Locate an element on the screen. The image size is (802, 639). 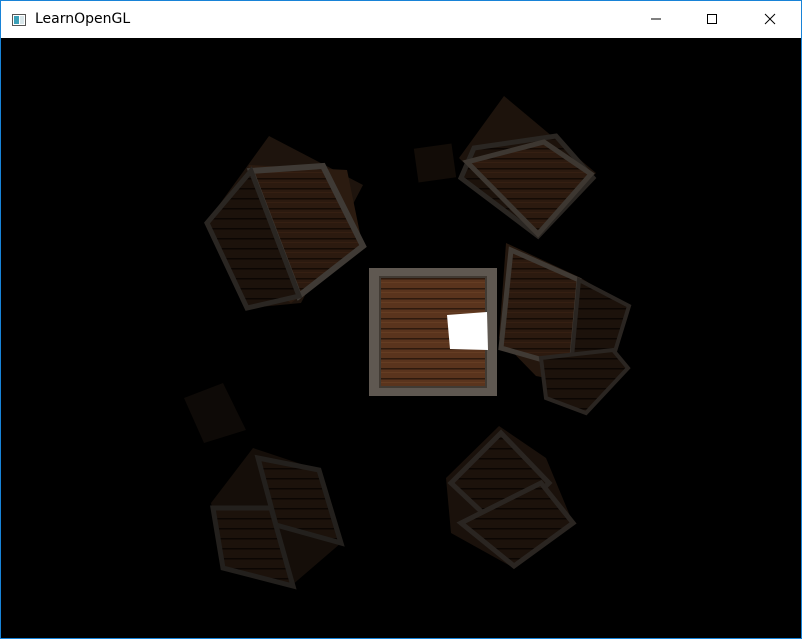
minimize-button is located at coordinates (656, 19).